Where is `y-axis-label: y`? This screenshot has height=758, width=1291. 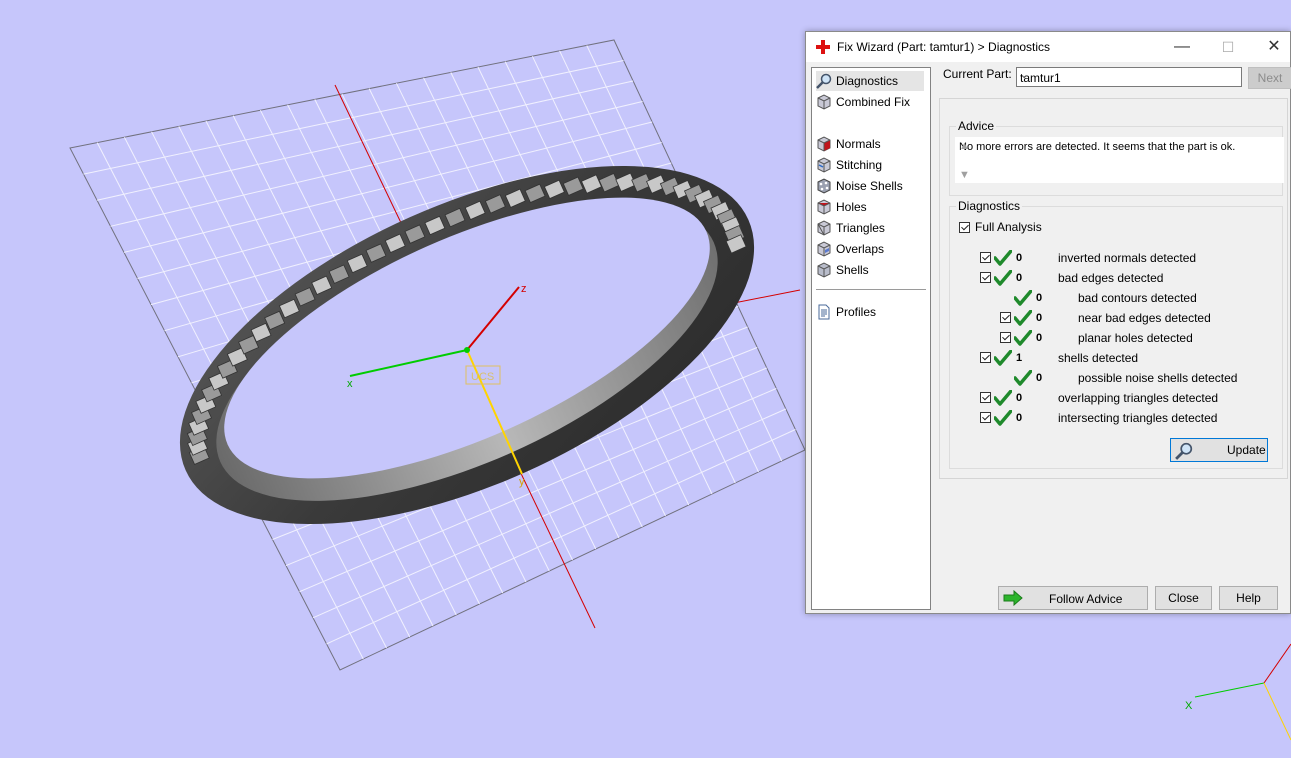 y-axis-label: y is located at coordinates (522, 482).